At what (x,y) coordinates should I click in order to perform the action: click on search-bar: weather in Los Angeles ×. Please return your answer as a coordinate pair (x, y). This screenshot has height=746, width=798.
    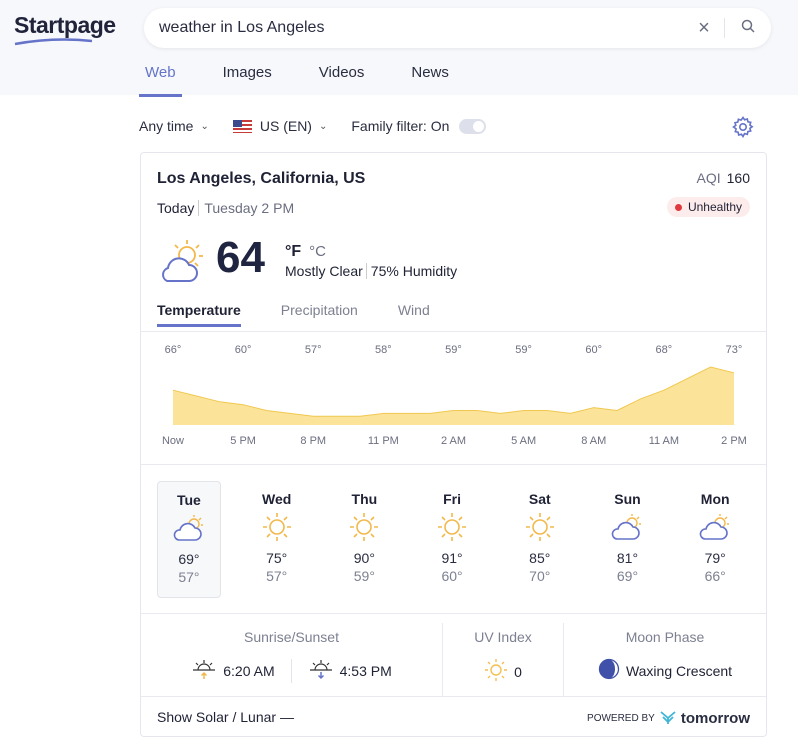
    Looking at the image, I should click on (457, 28).